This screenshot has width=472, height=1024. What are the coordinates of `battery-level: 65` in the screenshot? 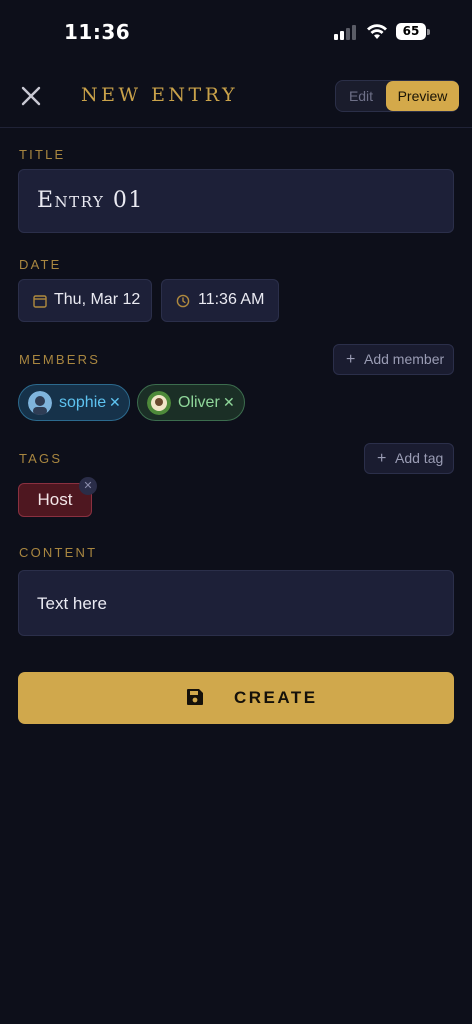 It's located at (411, 31).